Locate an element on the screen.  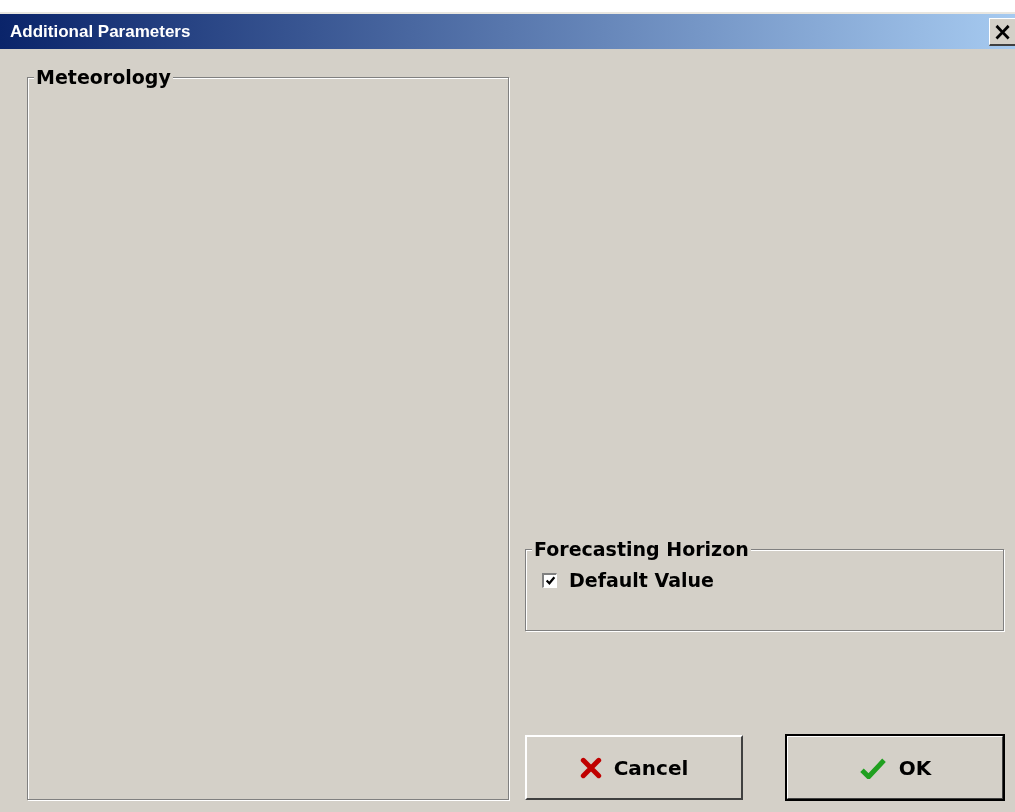
checkbox-label: Default Value is located at coordinates (641, 580).